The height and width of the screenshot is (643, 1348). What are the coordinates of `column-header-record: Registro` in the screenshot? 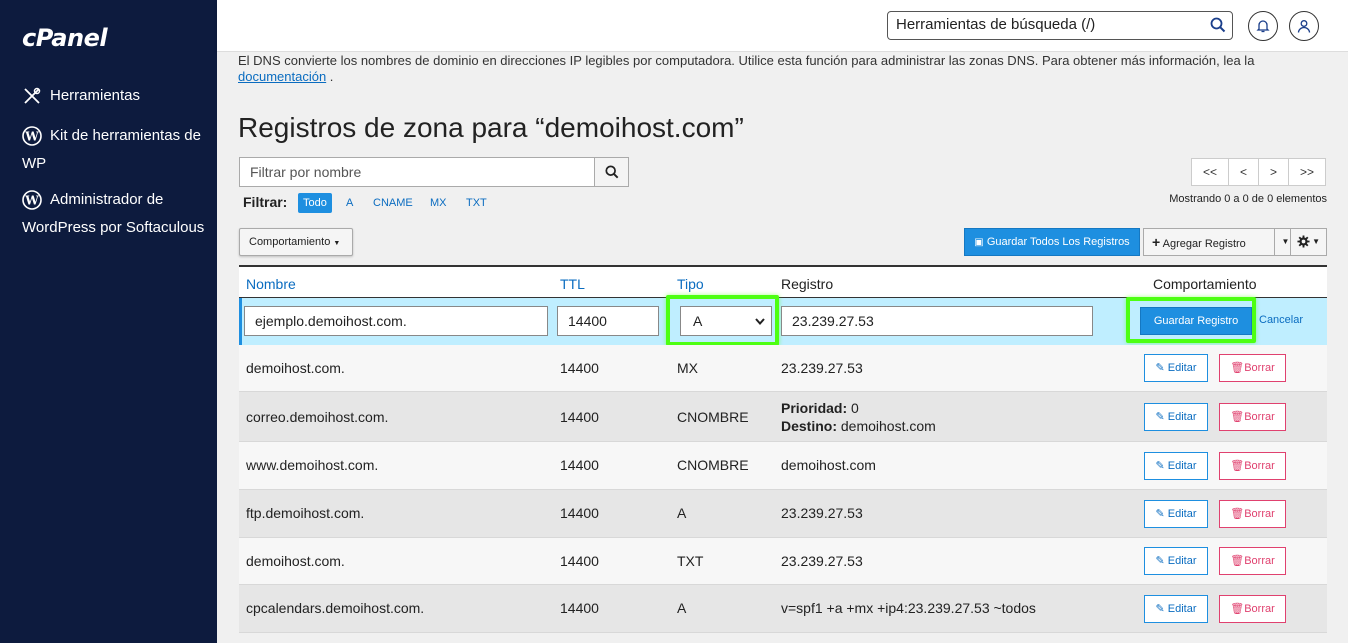 It's located at (807, 284).